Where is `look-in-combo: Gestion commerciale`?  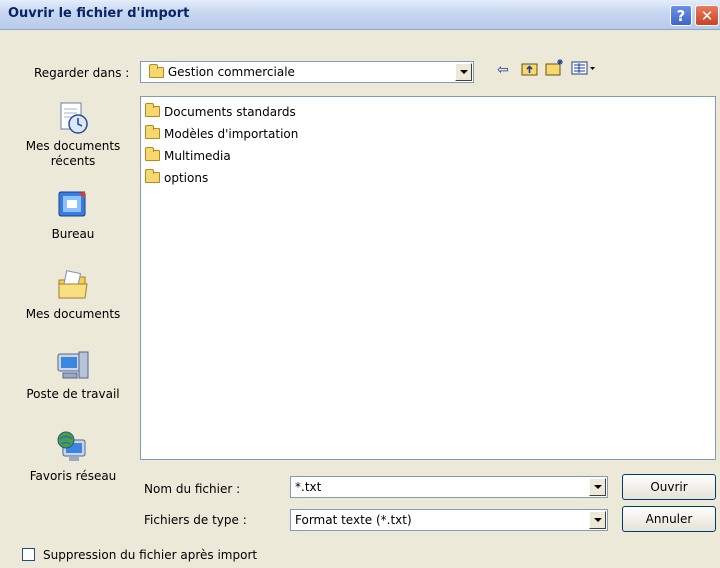 look-in-combo: Gestion commerciale is located at coordinates (307, 72).